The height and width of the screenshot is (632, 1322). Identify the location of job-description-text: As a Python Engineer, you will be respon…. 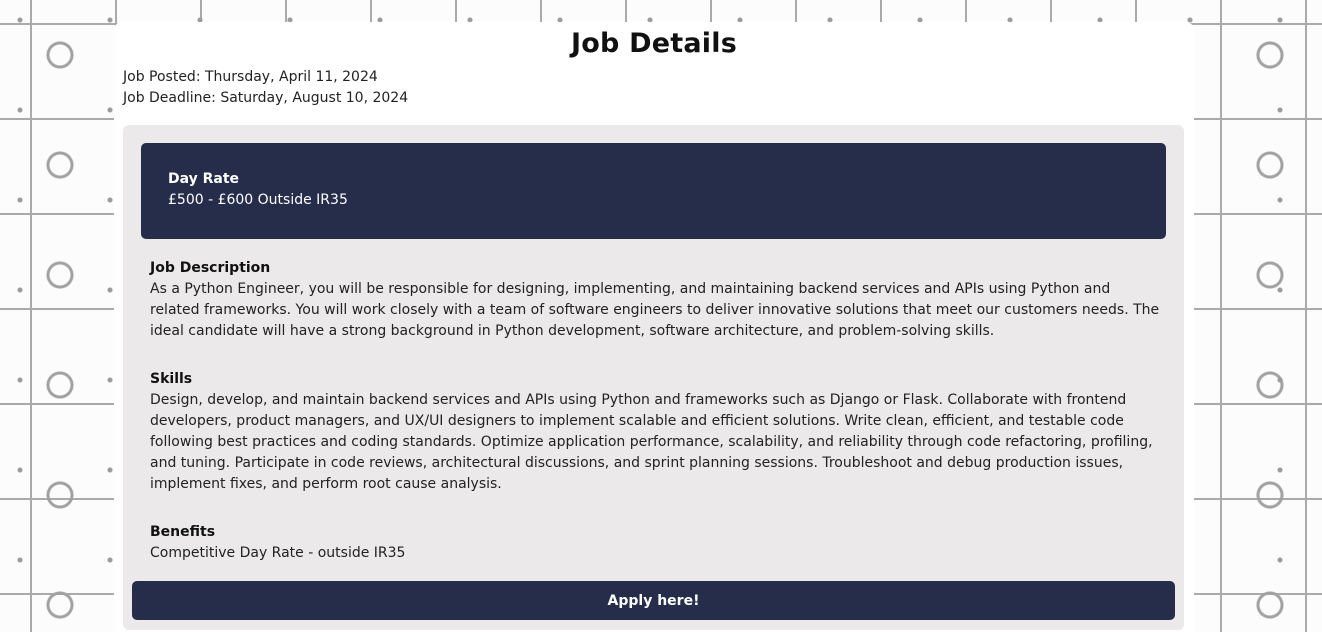
(655, 310).